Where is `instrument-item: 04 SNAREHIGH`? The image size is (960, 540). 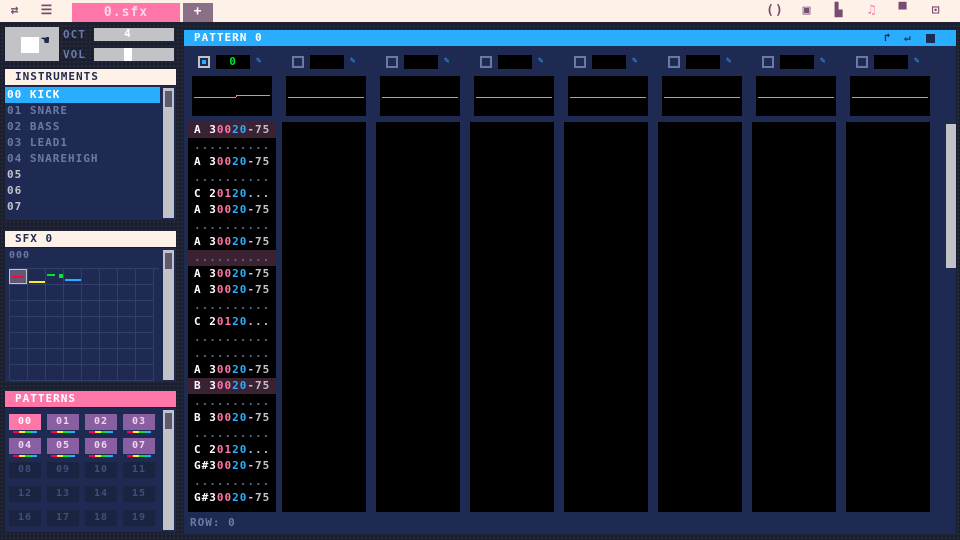
instrument-item: 04 SNAREHIGH is located at coordinates (82, 159).